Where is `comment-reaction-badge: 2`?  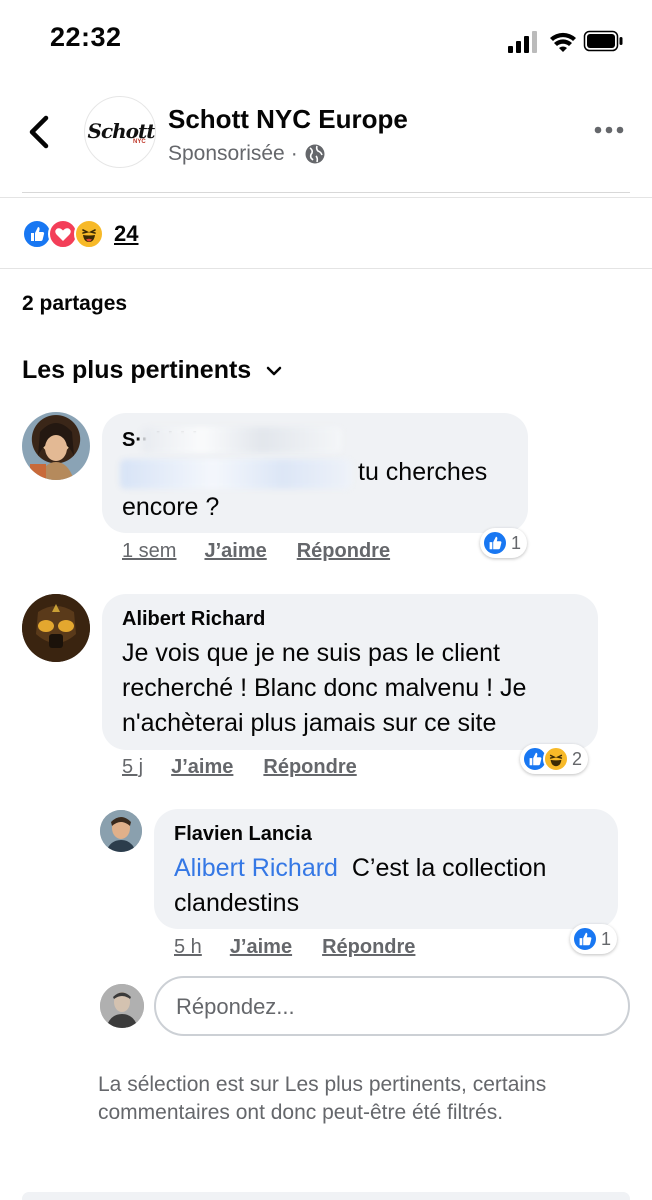 comment-reaction-badge: 2 is located at coordinates (554, 759).